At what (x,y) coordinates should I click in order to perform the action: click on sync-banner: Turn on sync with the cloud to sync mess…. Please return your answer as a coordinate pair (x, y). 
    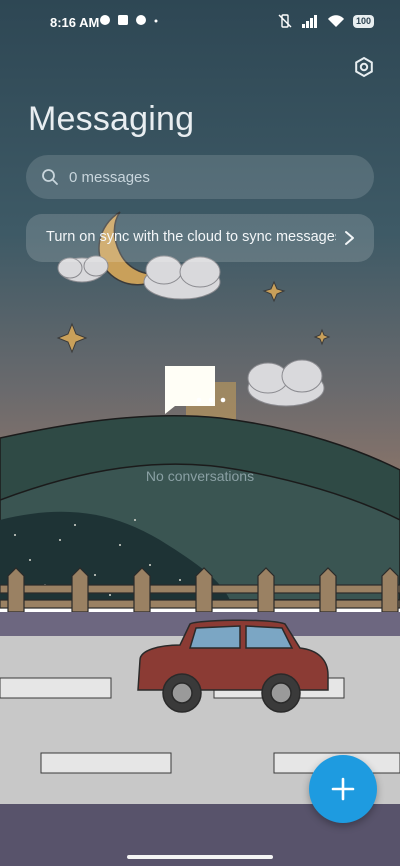
    Looking at the image, I should click on (200, 238).